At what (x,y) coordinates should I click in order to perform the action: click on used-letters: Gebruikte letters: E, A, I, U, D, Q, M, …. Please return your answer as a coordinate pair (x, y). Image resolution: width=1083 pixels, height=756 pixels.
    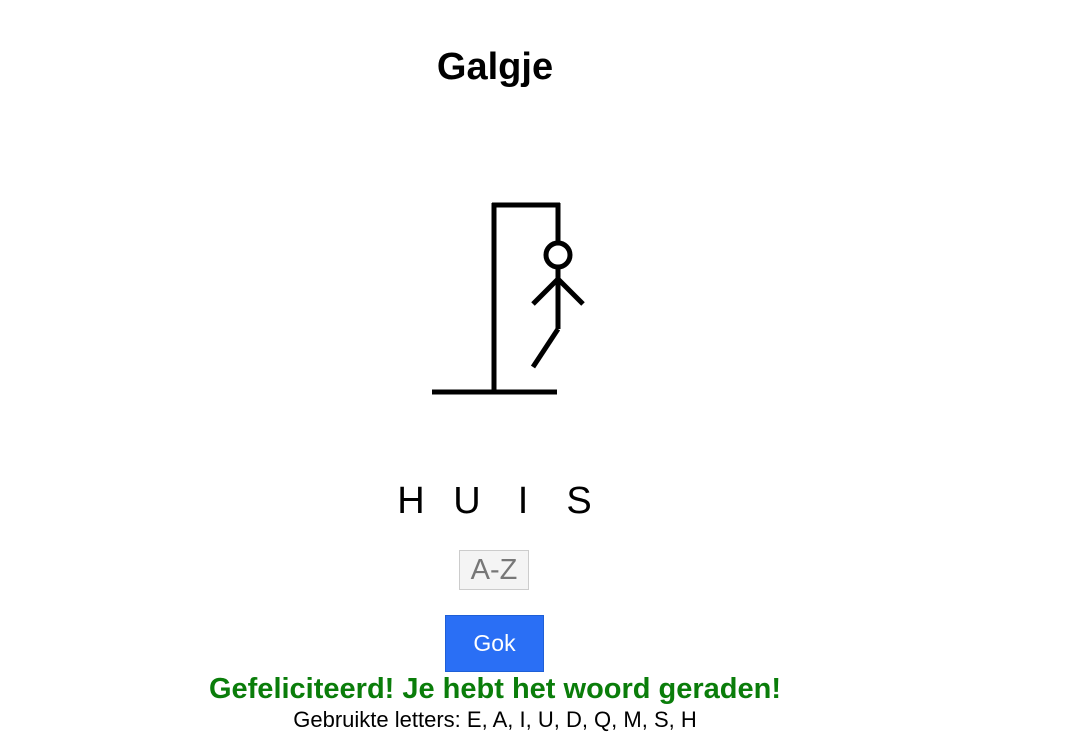
    Looking at the image, I should click on (495, 720).